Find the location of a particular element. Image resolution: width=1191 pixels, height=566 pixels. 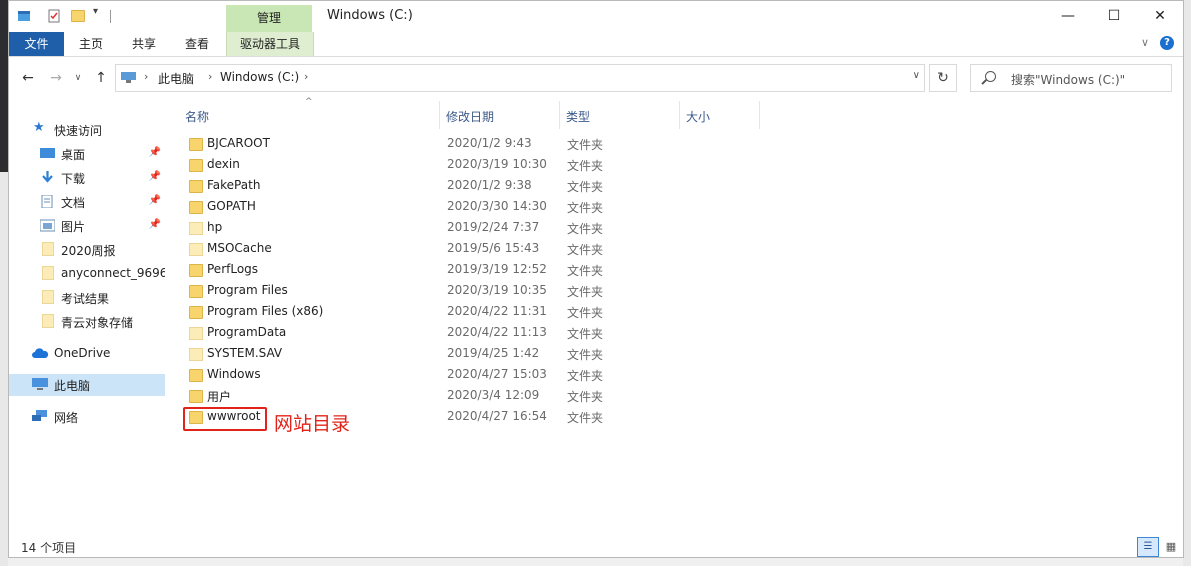

file-name: SYSTEM.SAV is located at coordinates (244, 353).